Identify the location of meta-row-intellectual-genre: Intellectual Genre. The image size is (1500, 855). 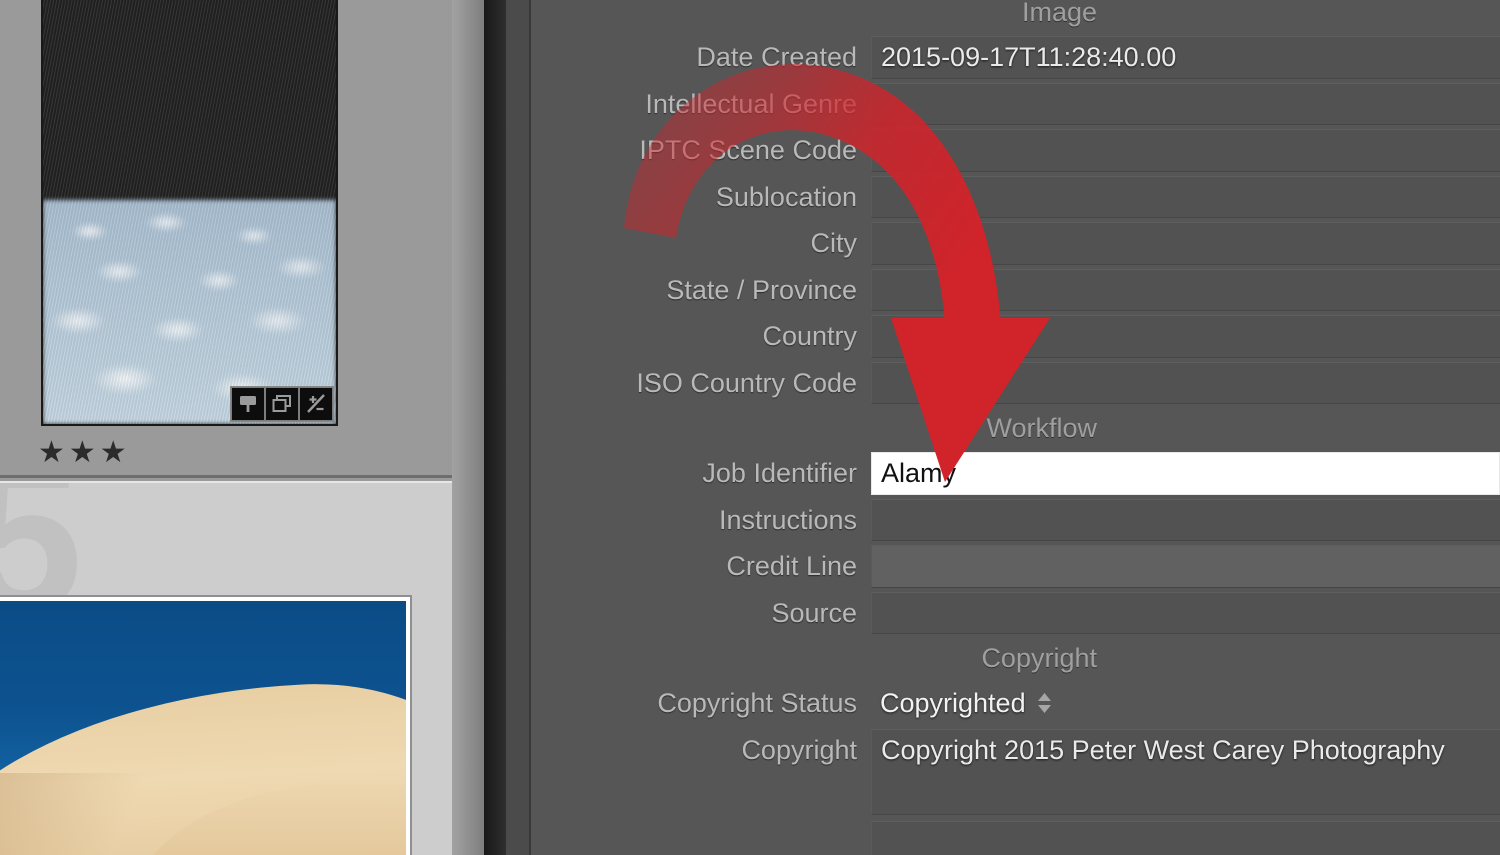
(1015, 104).